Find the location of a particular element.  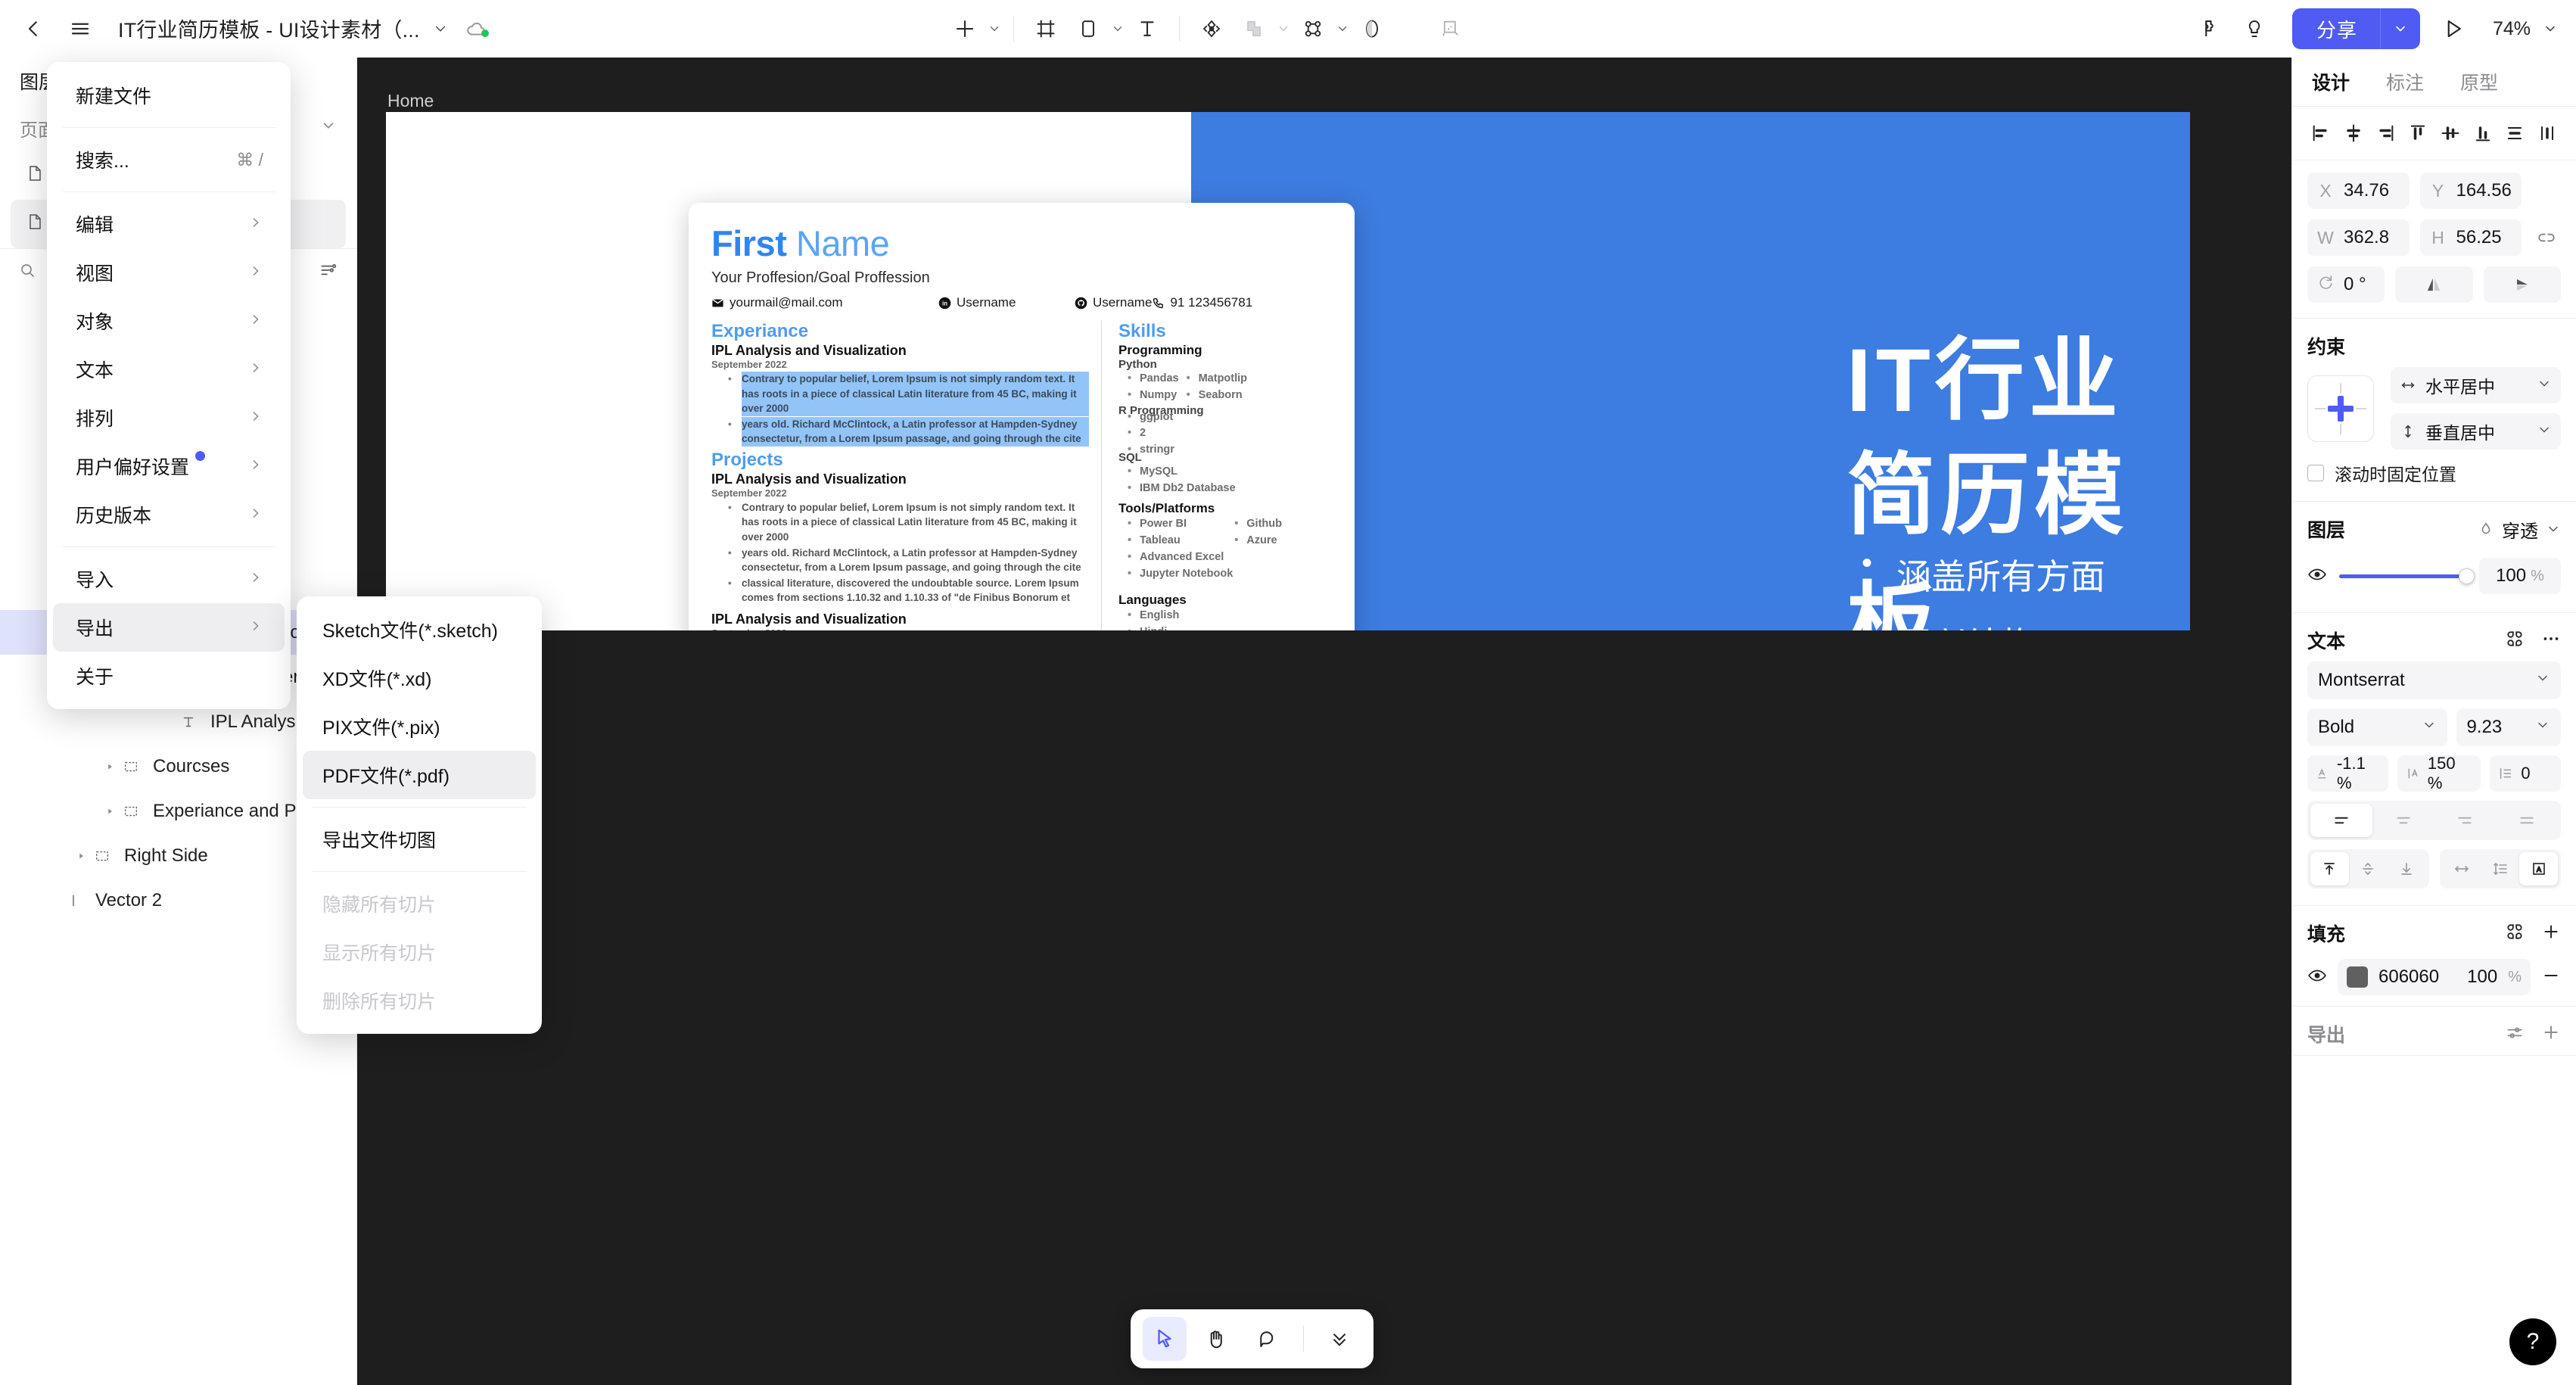

y-field: Y 164.56 is located at coordinates (2470, 191).